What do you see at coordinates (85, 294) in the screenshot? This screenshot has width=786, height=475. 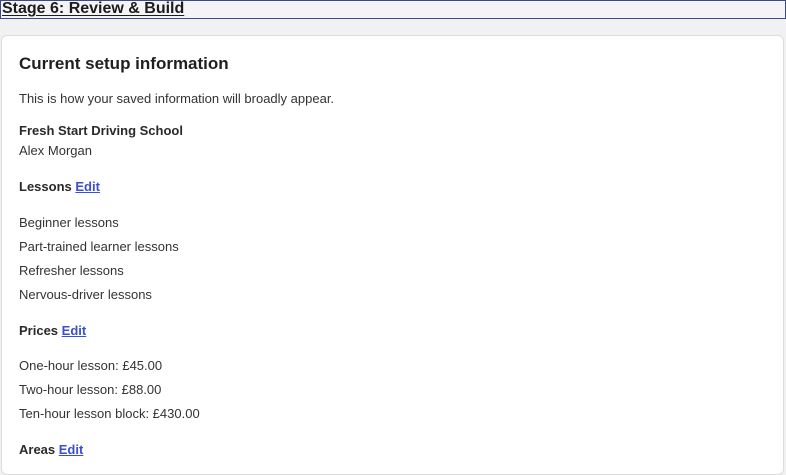 I see `lesson-item: Nervous-driver lessons` at bounding box center [85, 294].